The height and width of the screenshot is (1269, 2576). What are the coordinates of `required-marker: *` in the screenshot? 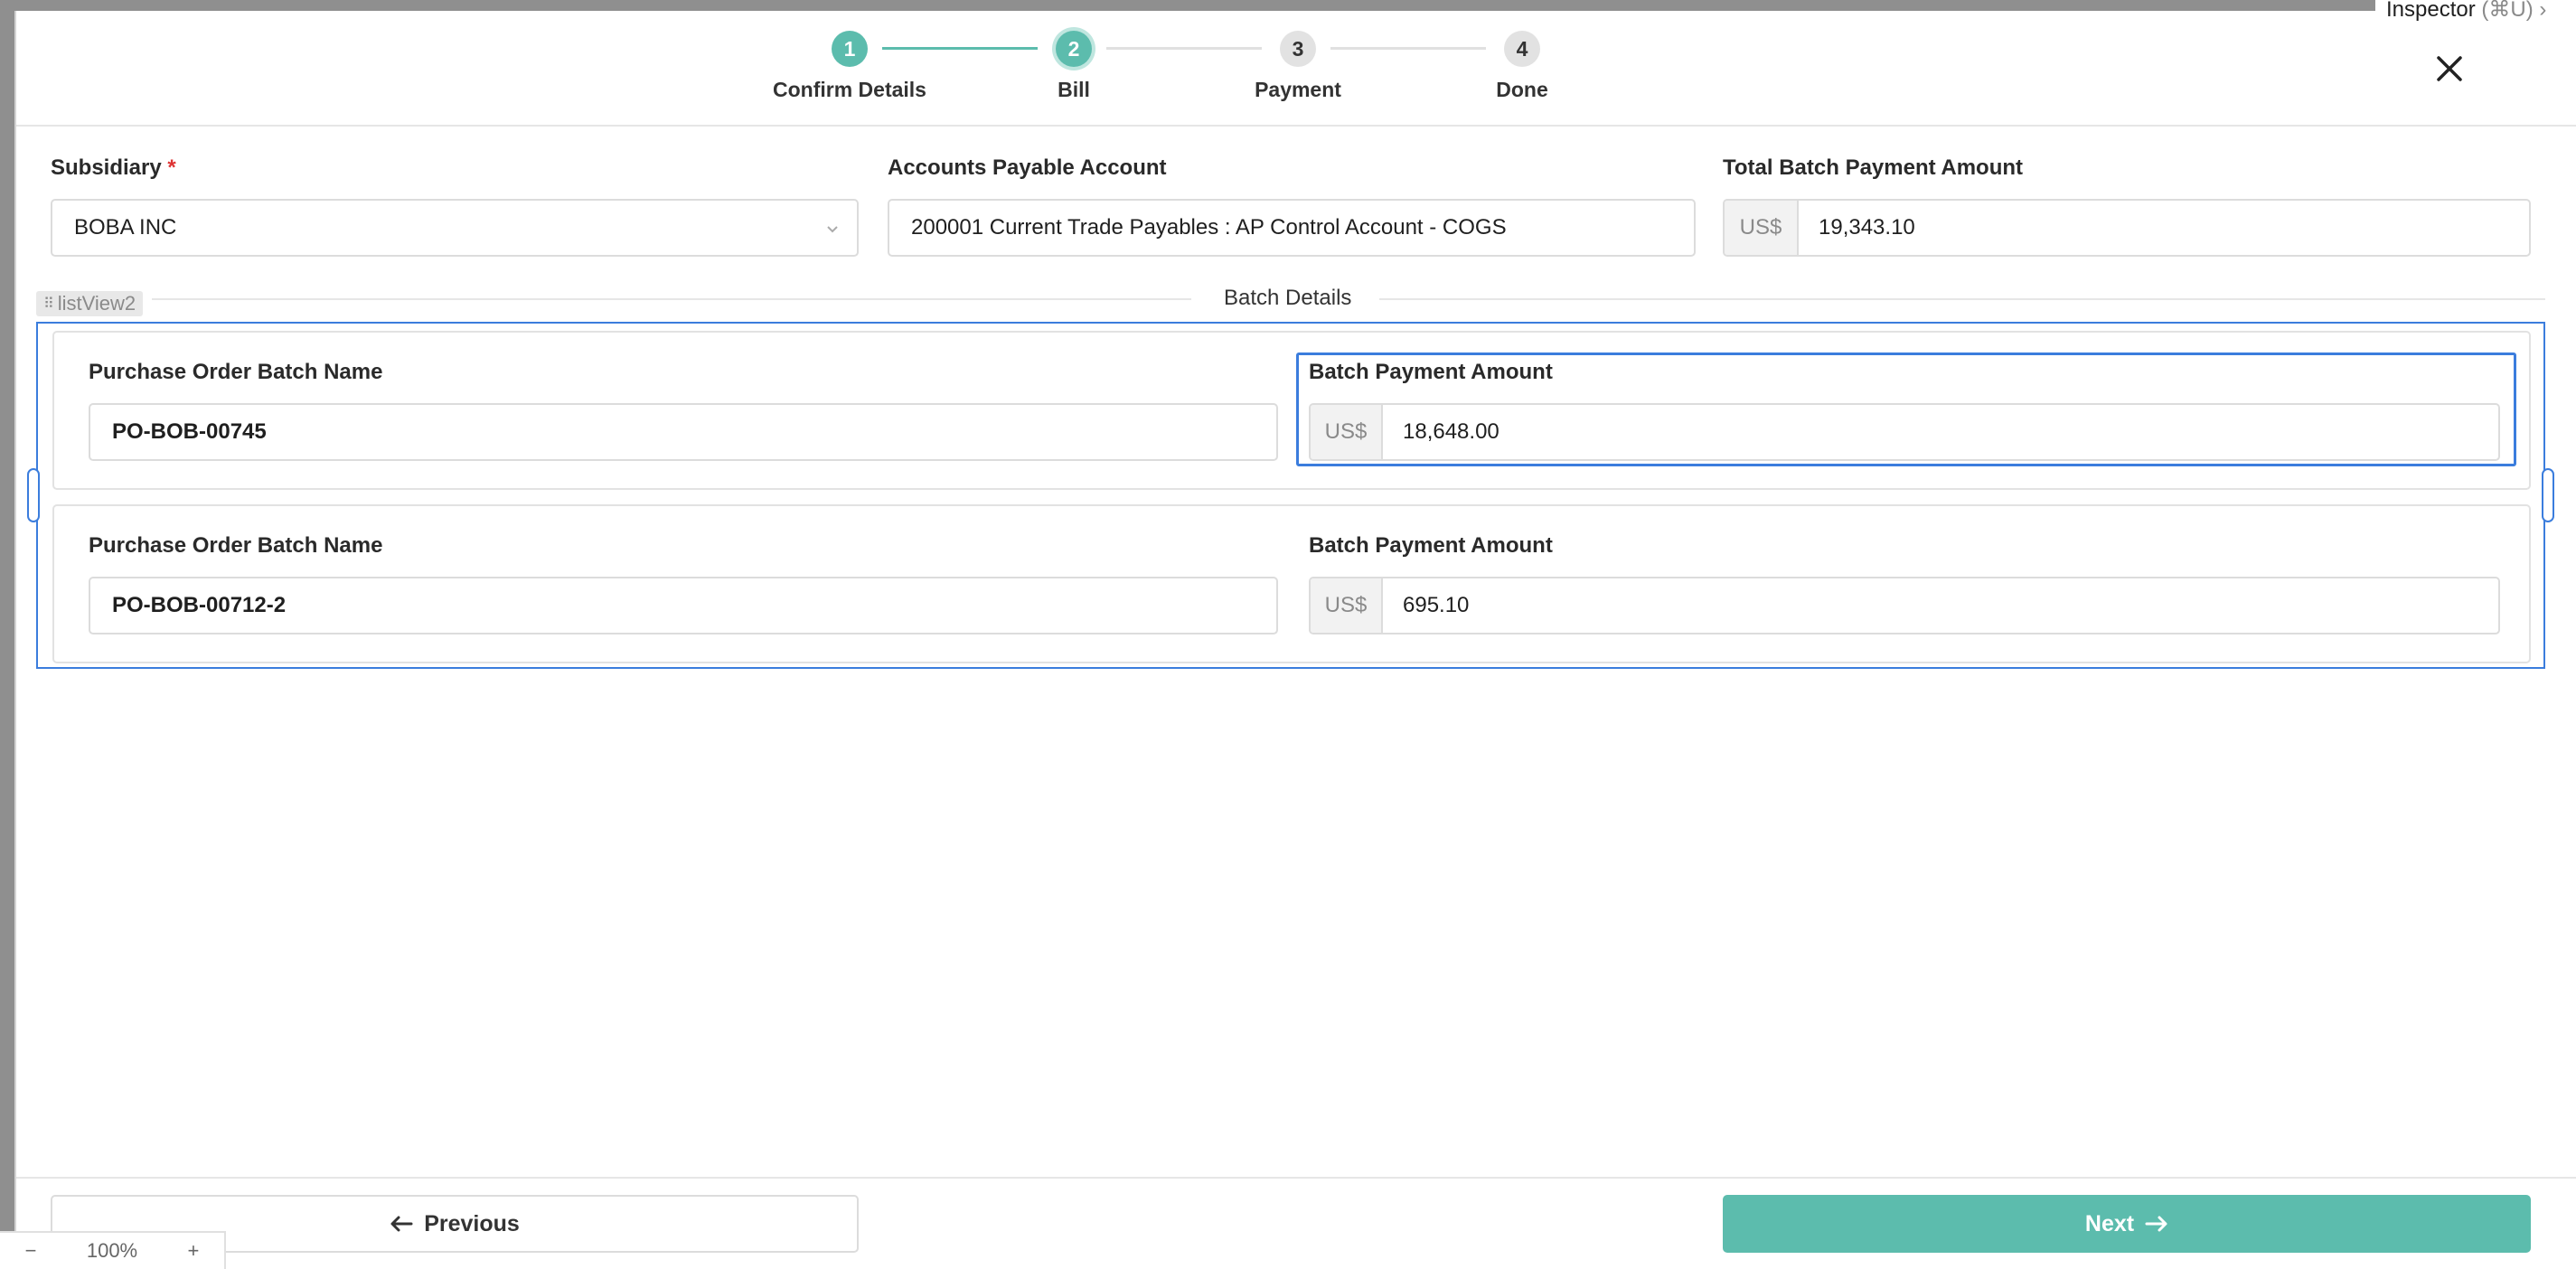 It's located at (171, 167).